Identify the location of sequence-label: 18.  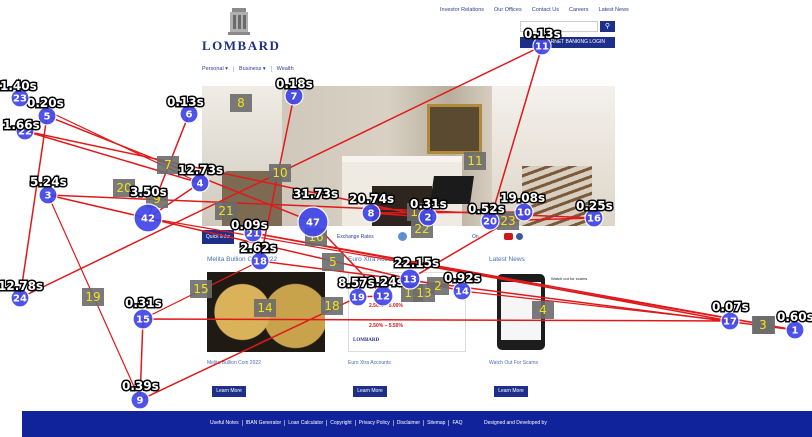
(331, 306).